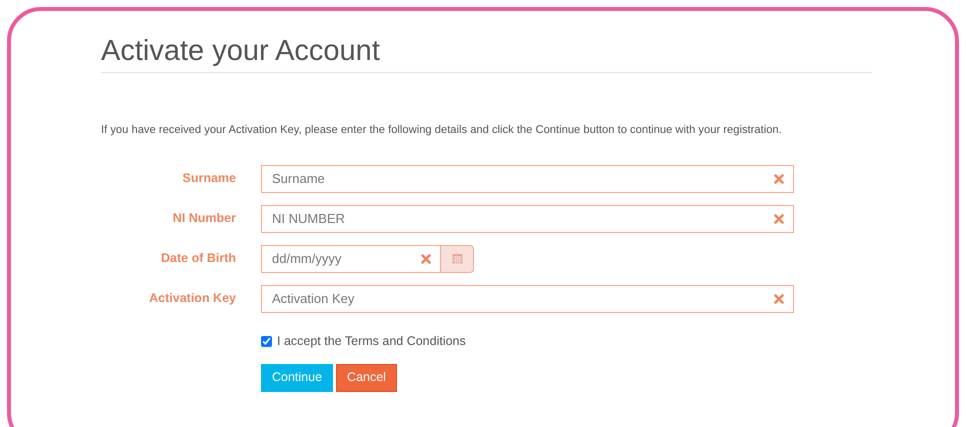 This screenshot has width=966, height=427. What do you see at coordinates (266, 341) in the screenshot?
I see `terms-checkbox` at bounding box center [266, 341].